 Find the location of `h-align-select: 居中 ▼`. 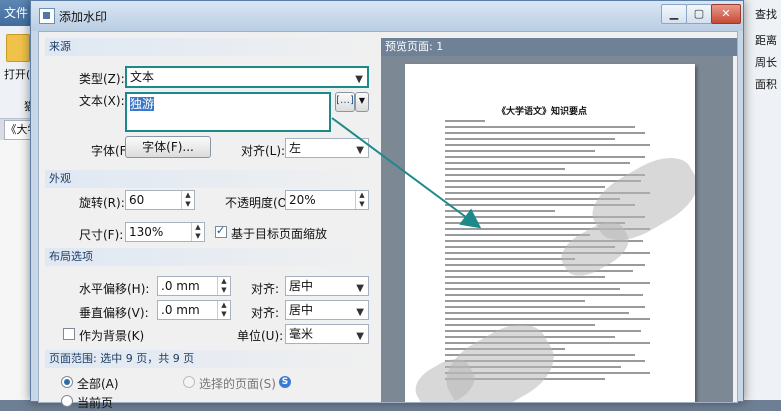

h-align-select: 居中 ▼ is located at coordinates (327, 286).